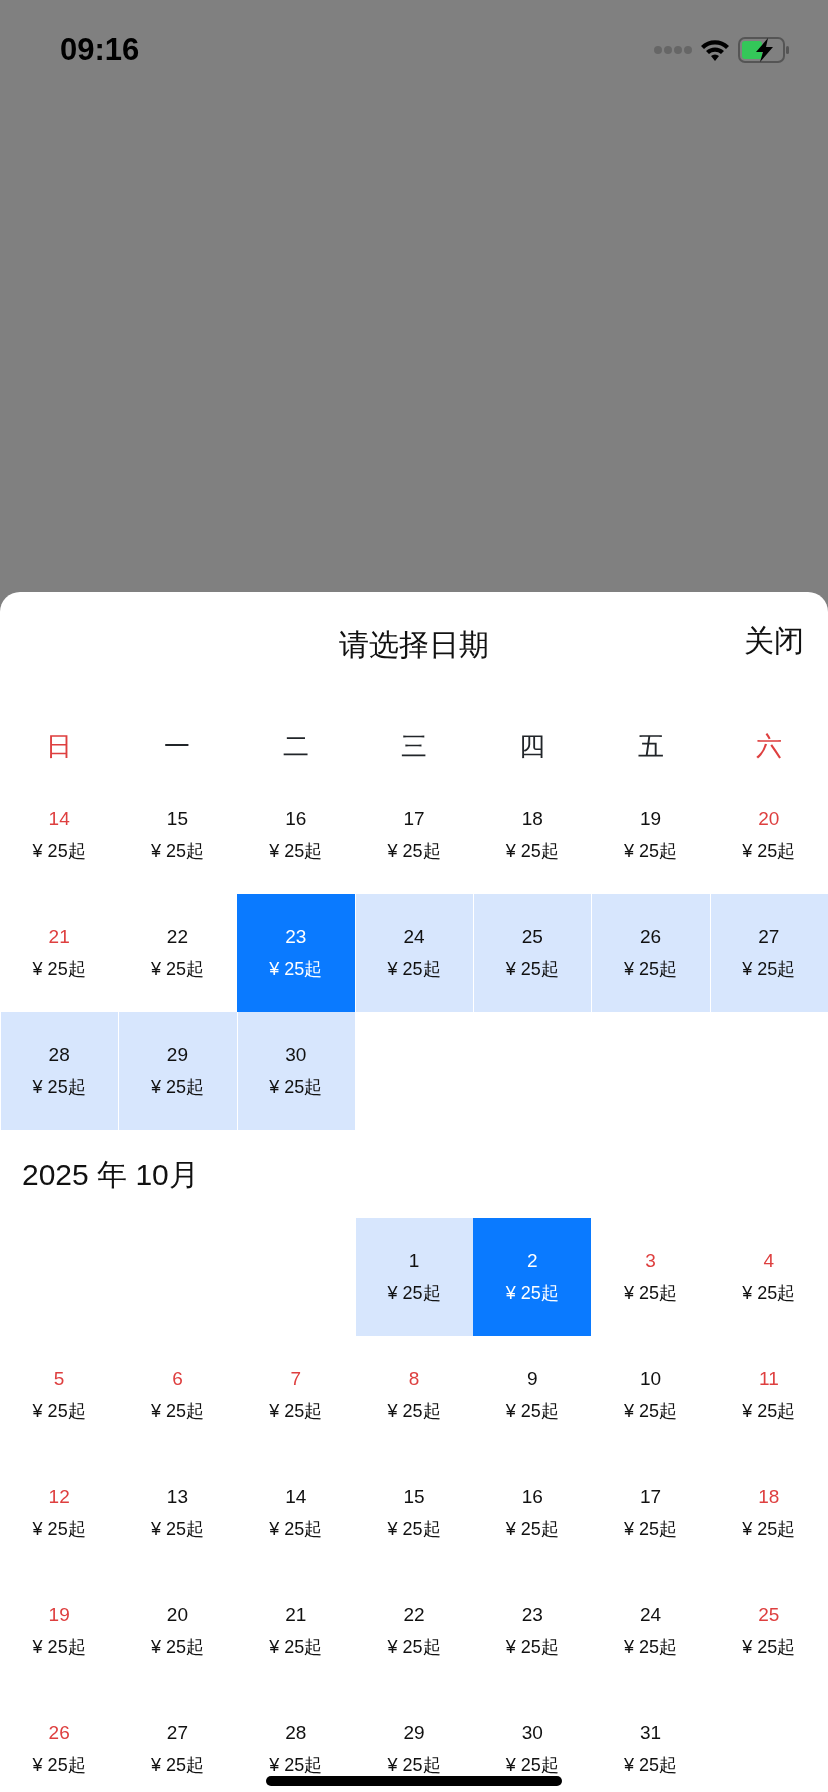 This screenshot has width=828, height=1792. Describe the element at coordinates (59, 745) in the screenshot. I see `weekday-label: 日` at that location.